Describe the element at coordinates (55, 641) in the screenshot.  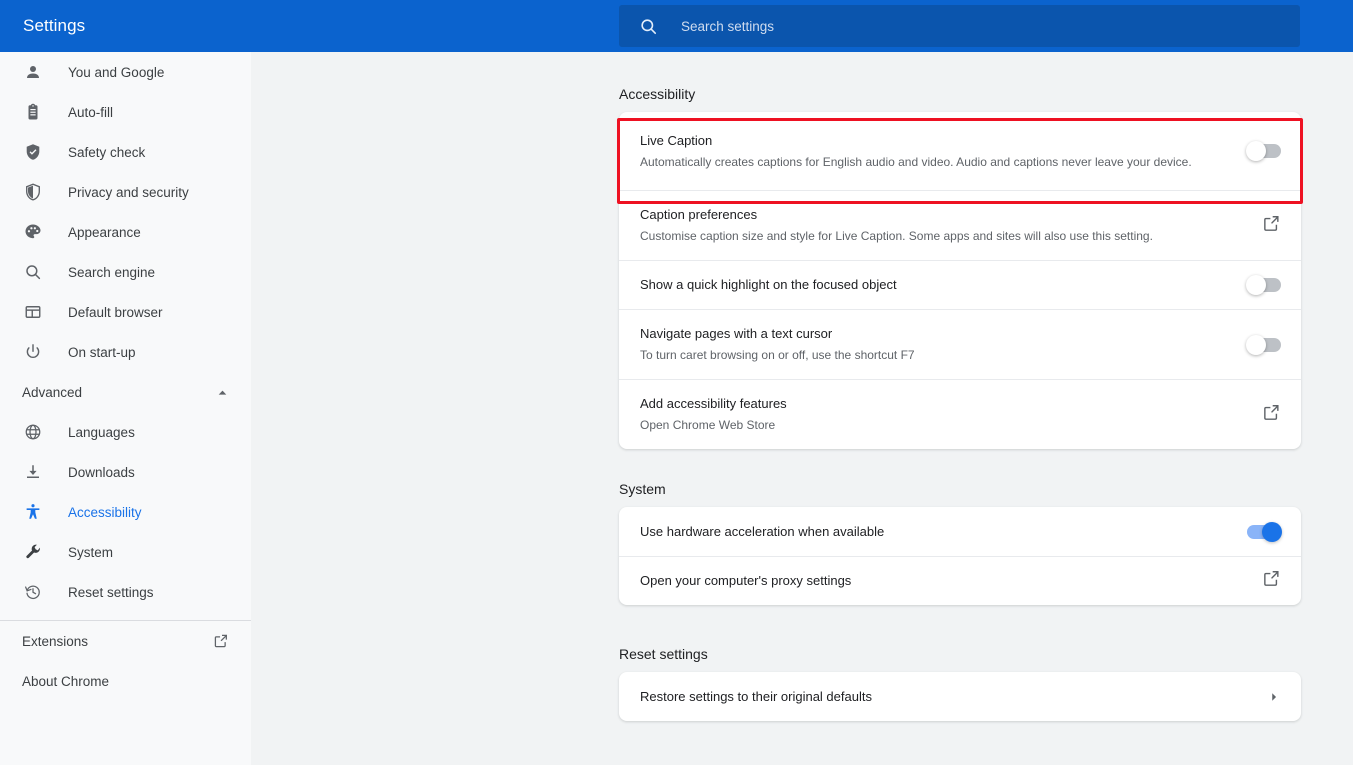
I see `sidebar-item-label: Extensions` at that location.